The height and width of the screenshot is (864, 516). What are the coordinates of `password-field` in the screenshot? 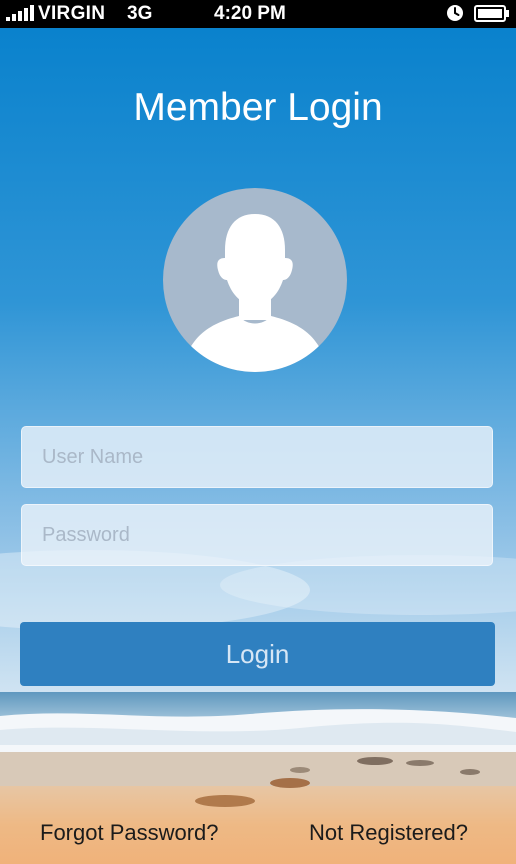 It's located at (257, 535).